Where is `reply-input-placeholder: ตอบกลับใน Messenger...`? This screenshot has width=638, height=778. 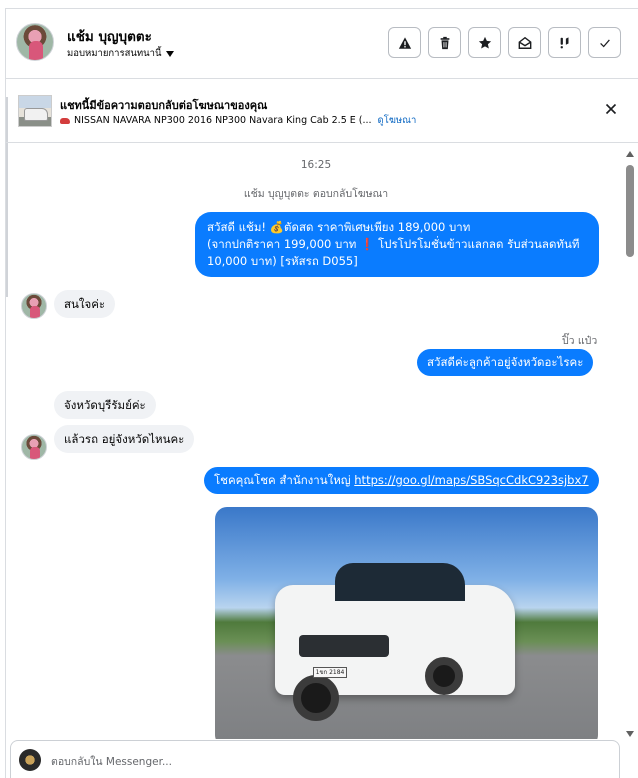
reply-input-placeholder: ตอบกลับใน Messenger... is located at coordinates (111, 761).